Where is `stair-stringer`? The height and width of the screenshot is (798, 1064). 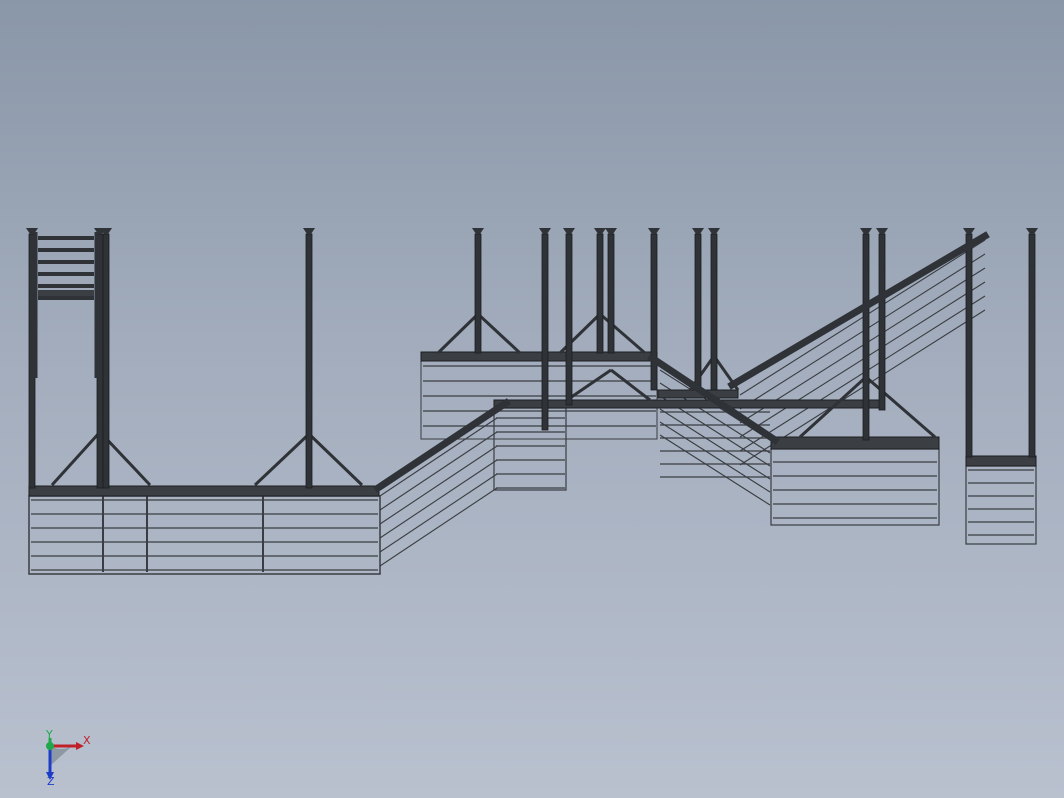
stair-stringer is located at coordinates (442, 445).